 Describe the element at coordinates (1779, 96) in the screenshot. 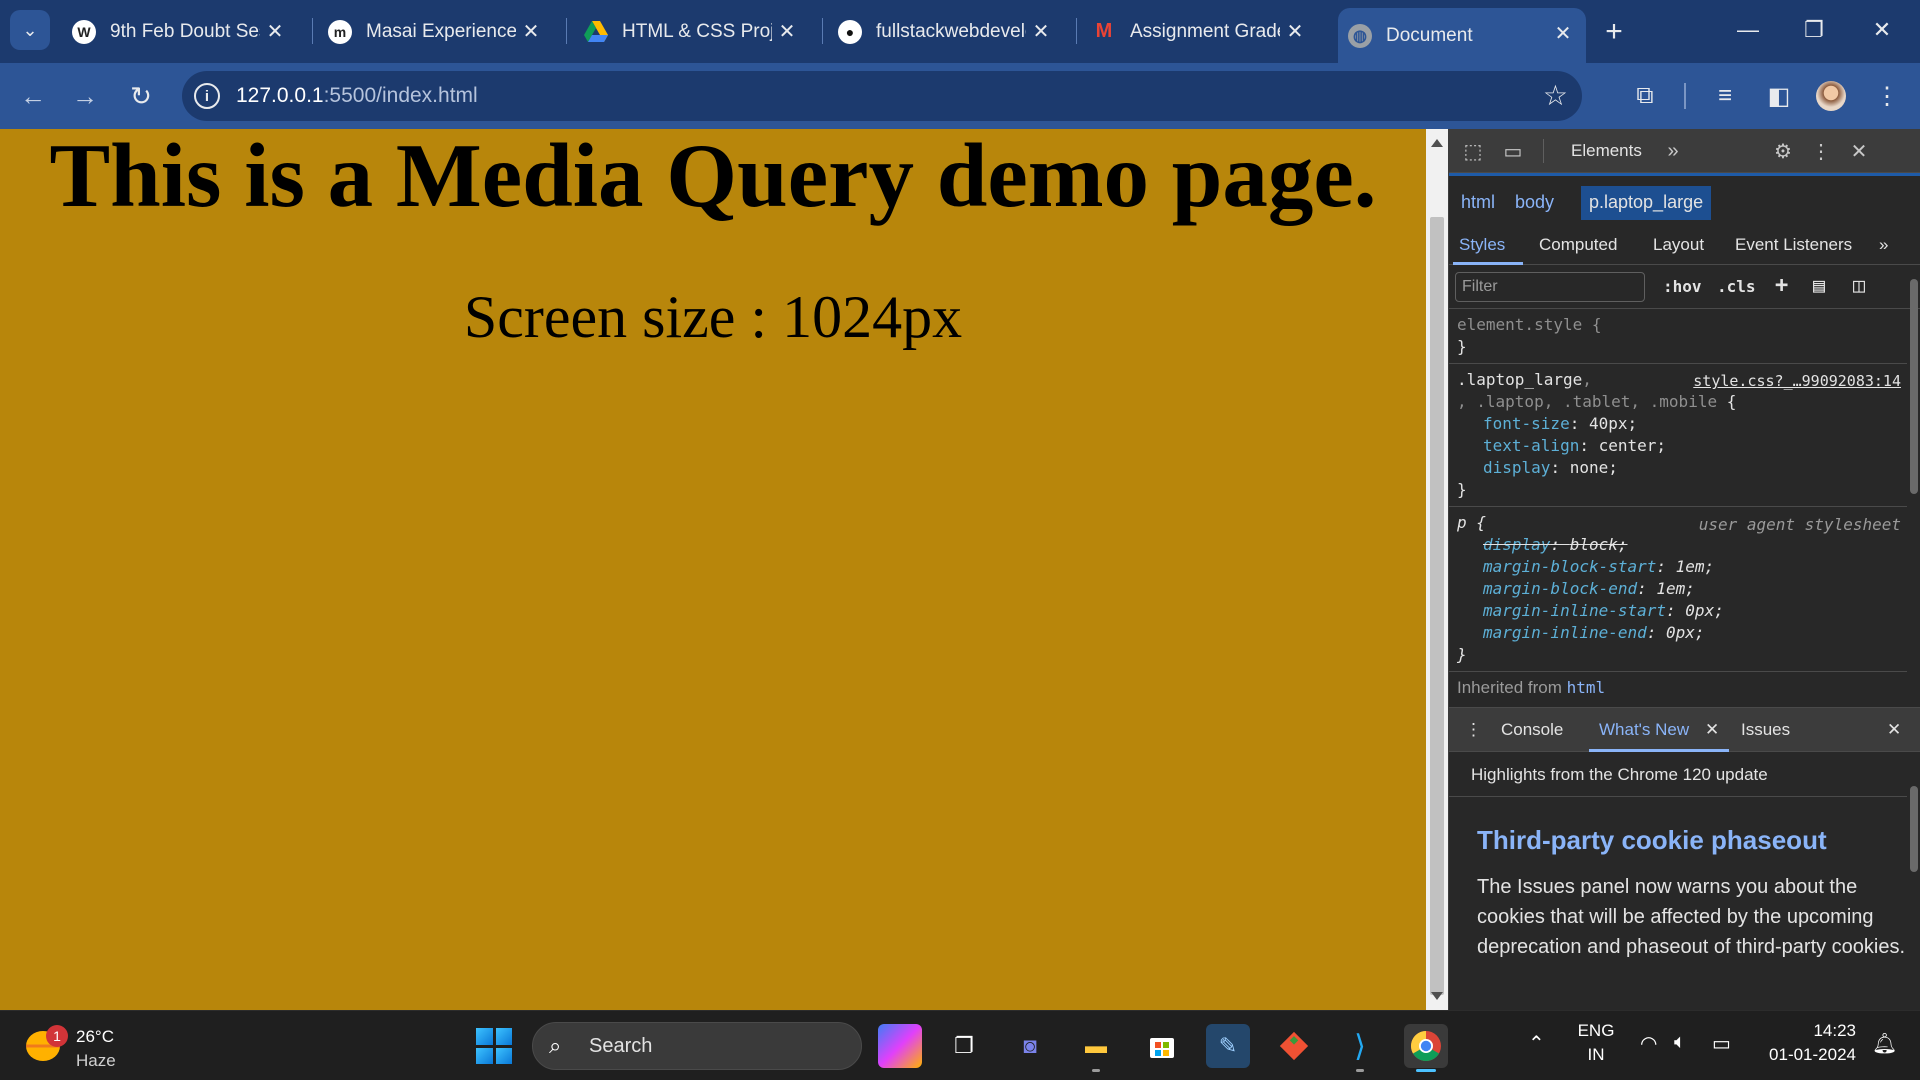

I see `side-panel-icon: ◧` at that location.